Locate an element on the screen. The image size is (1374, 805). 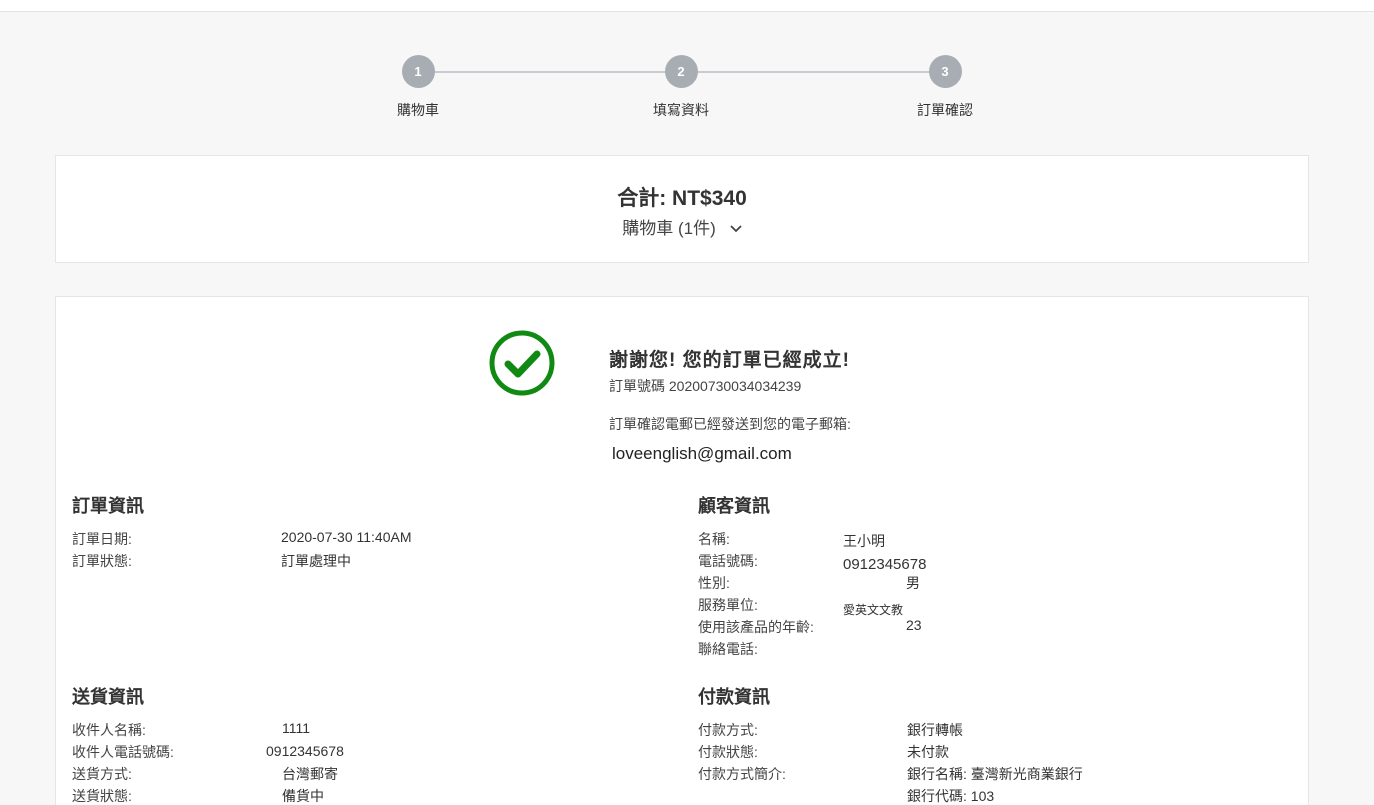
step-label: 購物車 is located at coordinates (418, 110).